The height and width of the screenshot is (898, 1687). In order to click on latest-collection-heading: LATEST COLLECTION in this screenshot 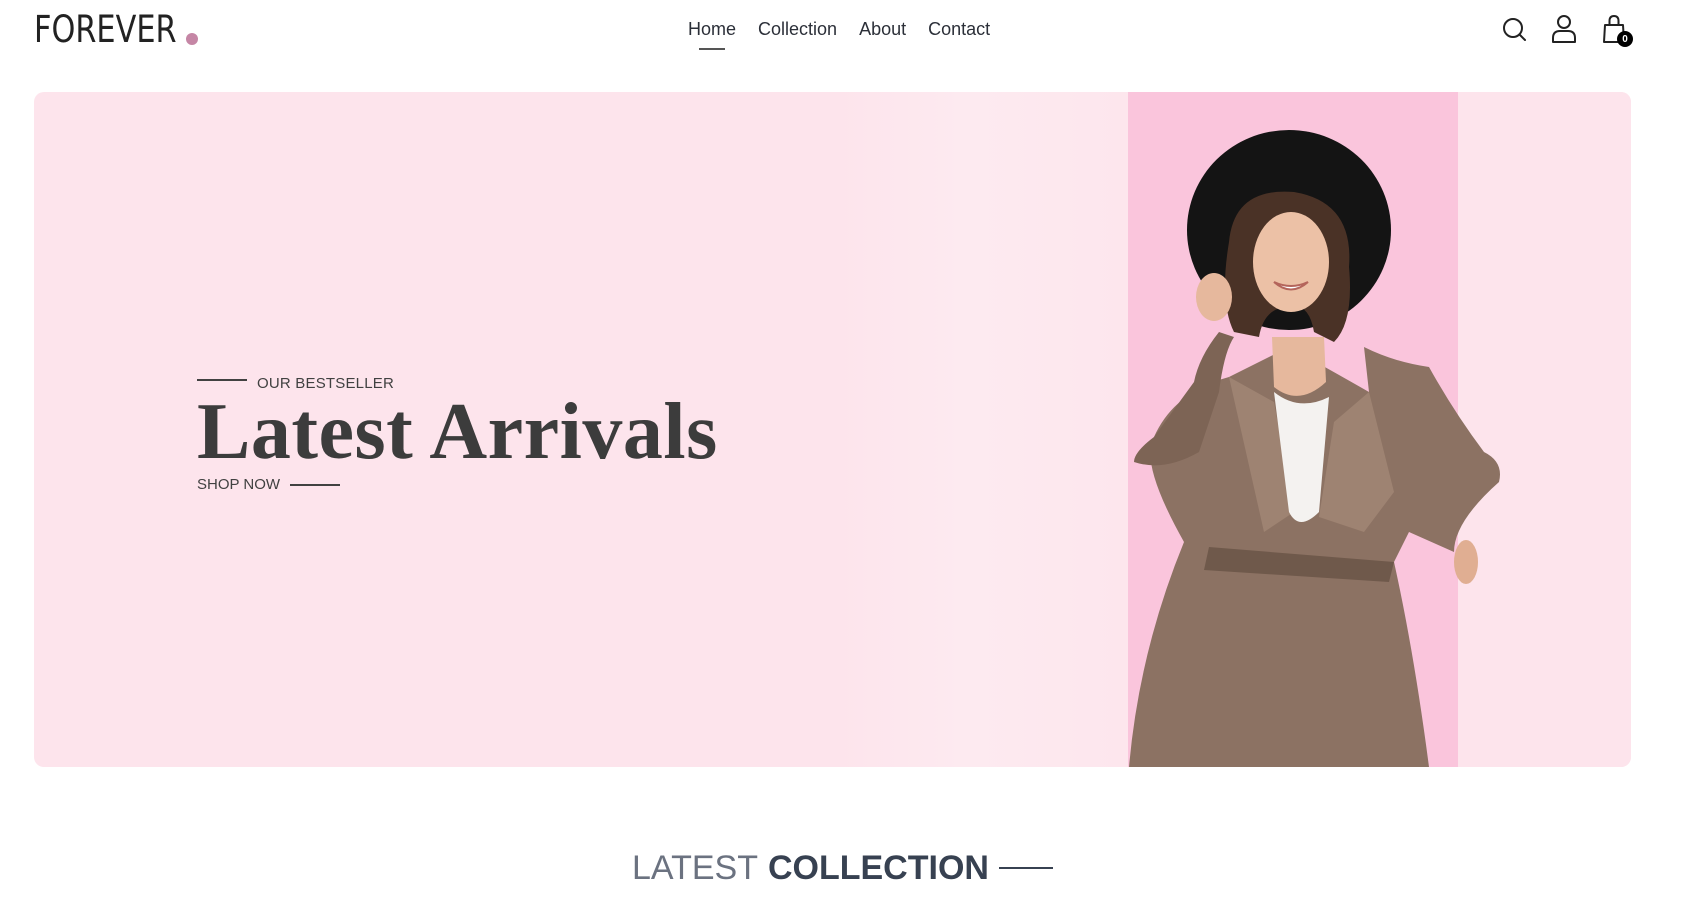, I will do `click(842, 868)`.